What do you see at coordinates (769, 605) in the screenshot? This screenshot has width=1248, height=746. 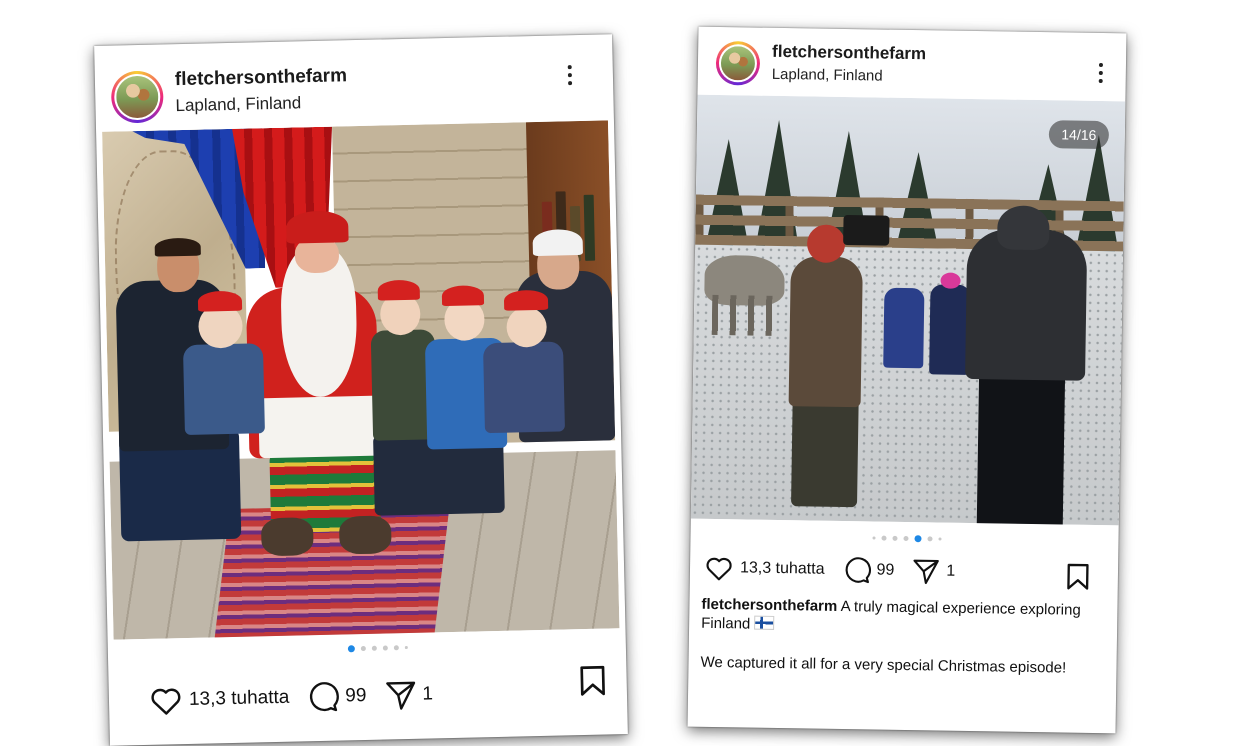 I see `caption-username: fletchersonthefarm` at bounding box center [769, 605].